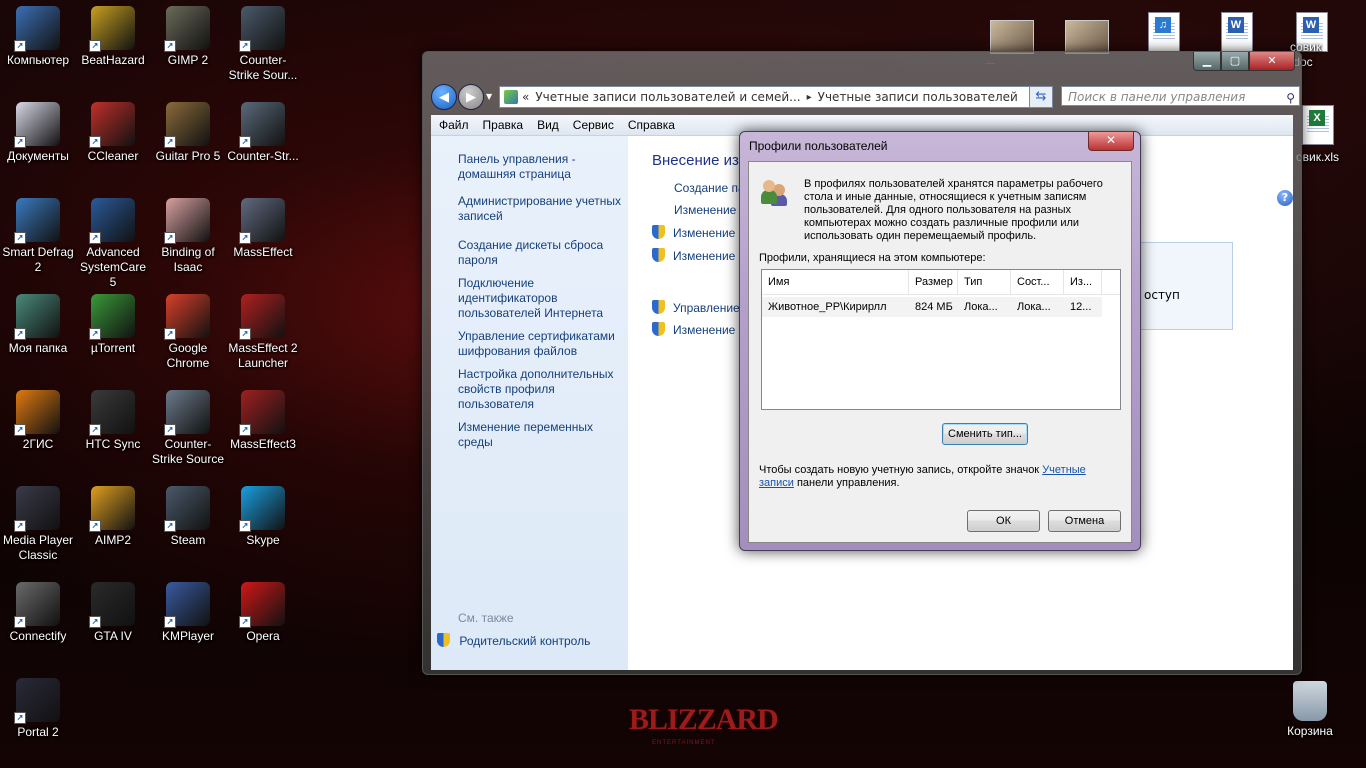  What do you see at coordinates (543, 253) in the screenshot?
I see `link-password-reset-disk: Создание дискеты сброса пароля` at bounding box center [543, 253].